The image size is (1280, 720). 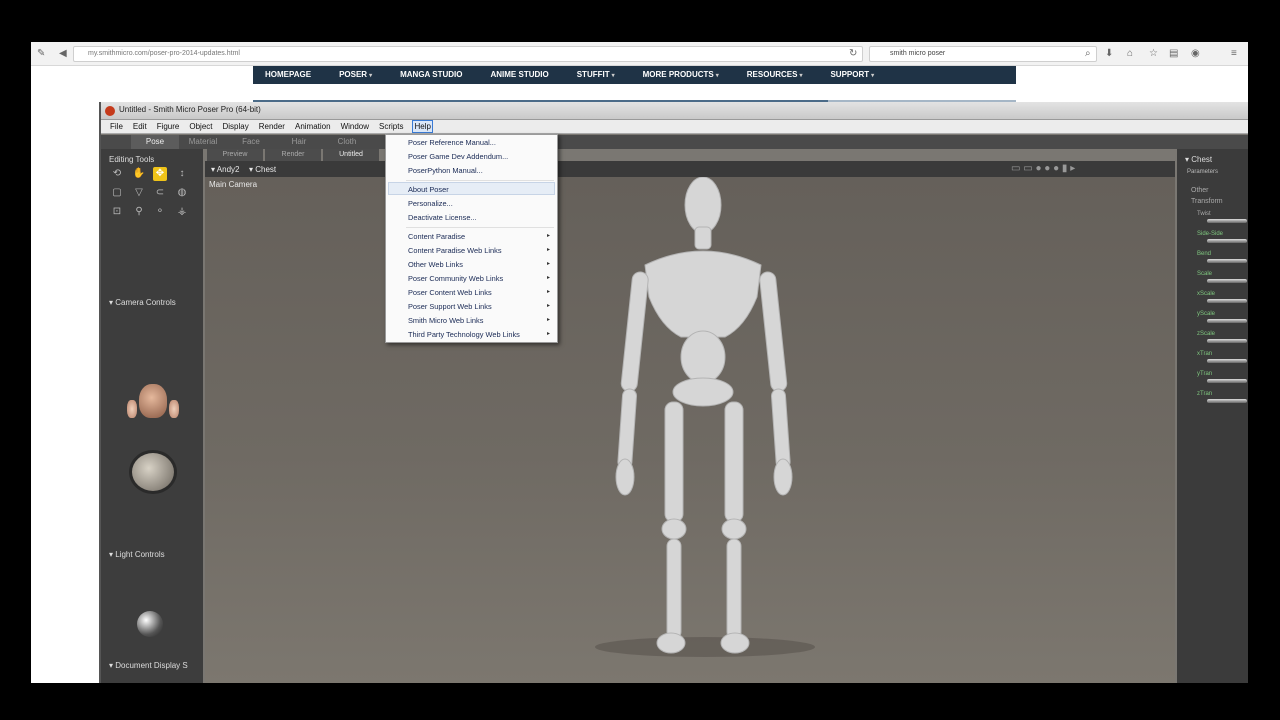 I want to click on tab-parameters: Parameters, so click(x=1202, y=172).